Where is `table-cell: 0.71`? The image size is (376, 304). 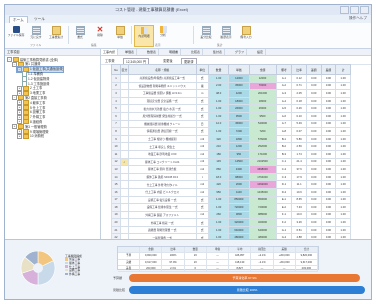
table-cell: 0.71 is located at coordinates (299, 86).